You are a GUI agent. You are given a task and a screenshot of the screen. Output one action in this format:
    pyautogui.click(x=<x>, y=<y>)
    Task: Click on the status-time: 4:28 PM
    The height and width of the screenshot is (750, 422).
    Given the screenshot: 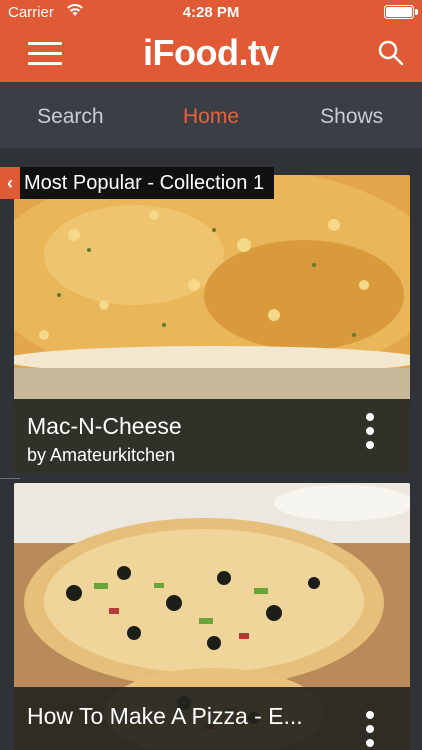 What is the action you would take?
    pyautogui.click(x=211, y=12)
    